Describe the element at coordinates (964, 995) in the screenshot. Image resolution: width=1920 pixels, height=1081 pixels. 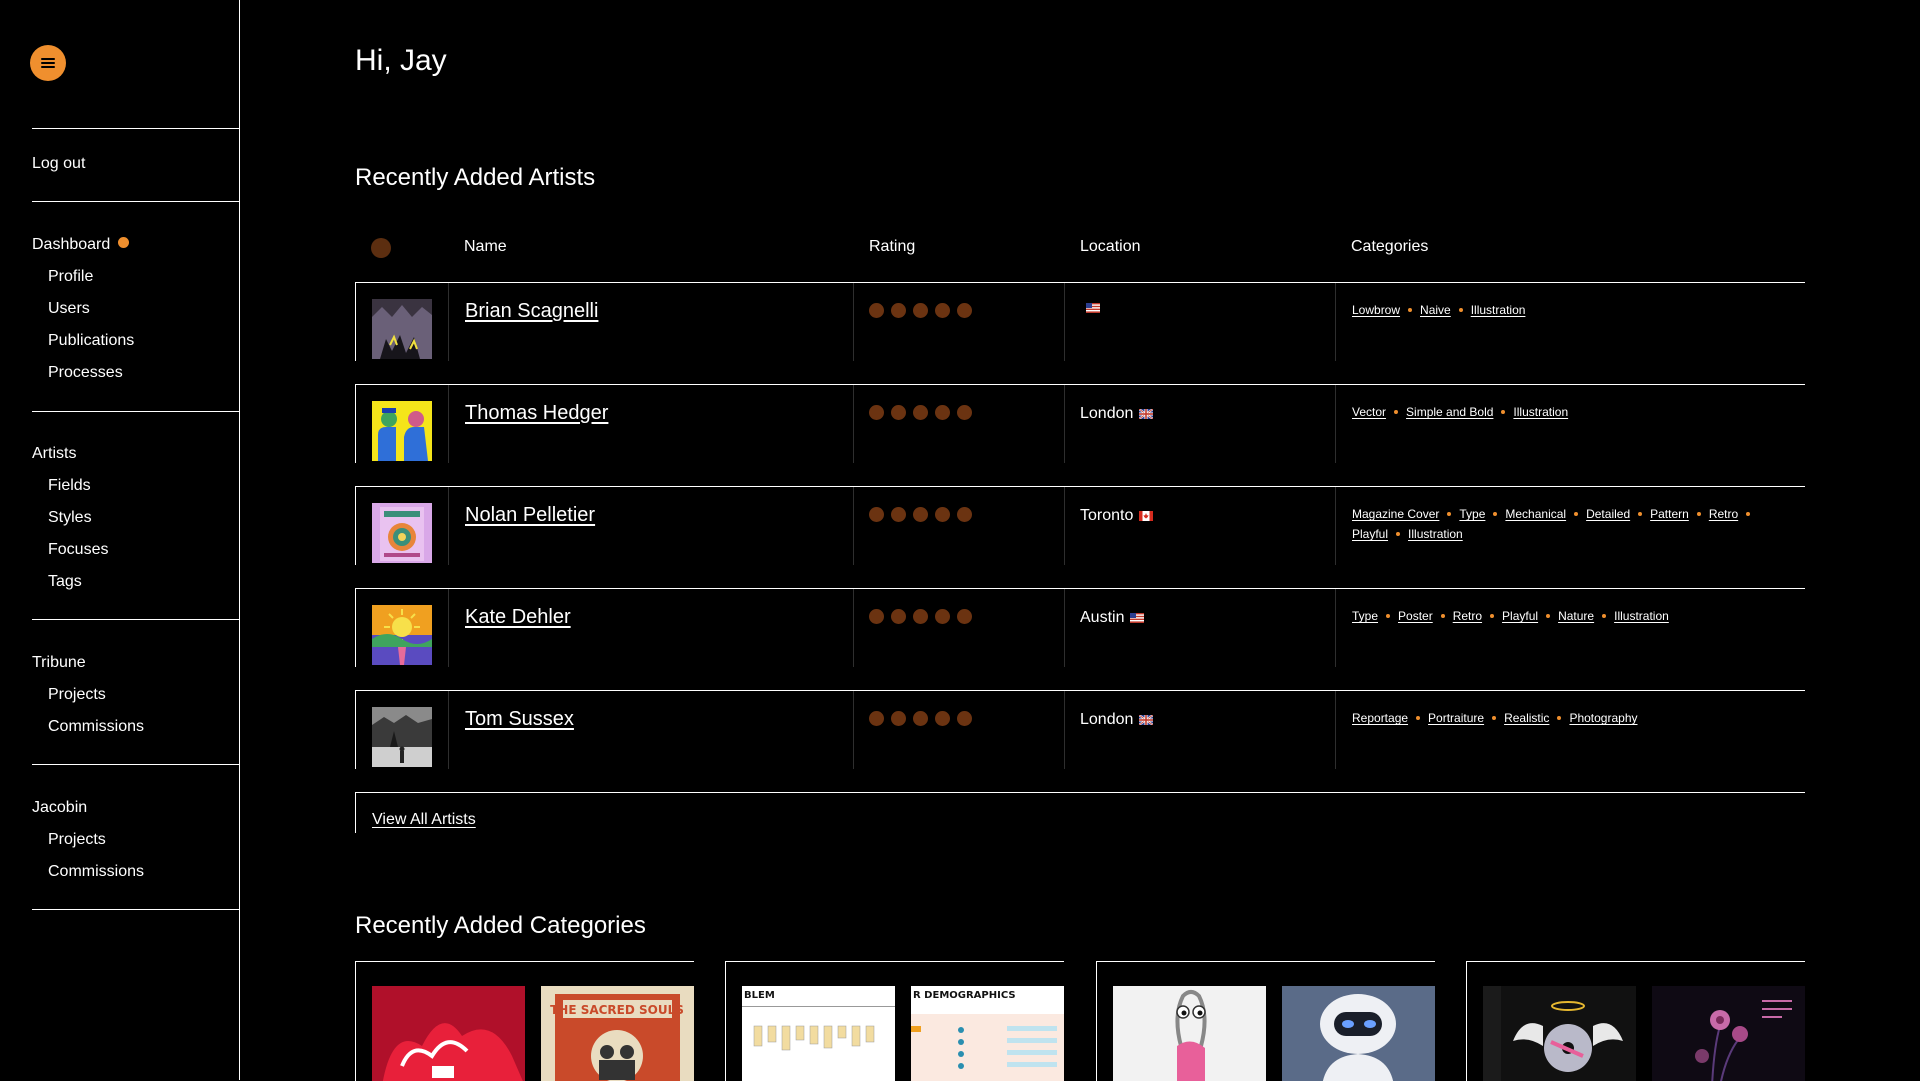
I see `svg-text: R DEMOGRAPHICS` at that location.